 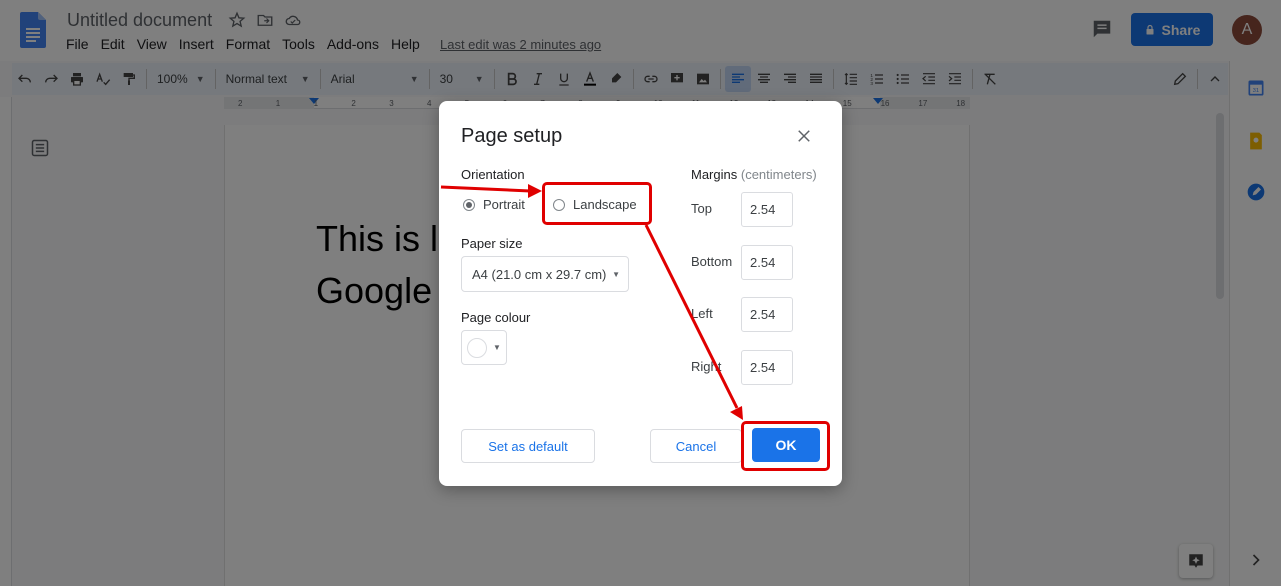 What do you see at coordinates (591, 302) in the screenshot?
I see `annotation-arrows` at bounding box center [591, 302].